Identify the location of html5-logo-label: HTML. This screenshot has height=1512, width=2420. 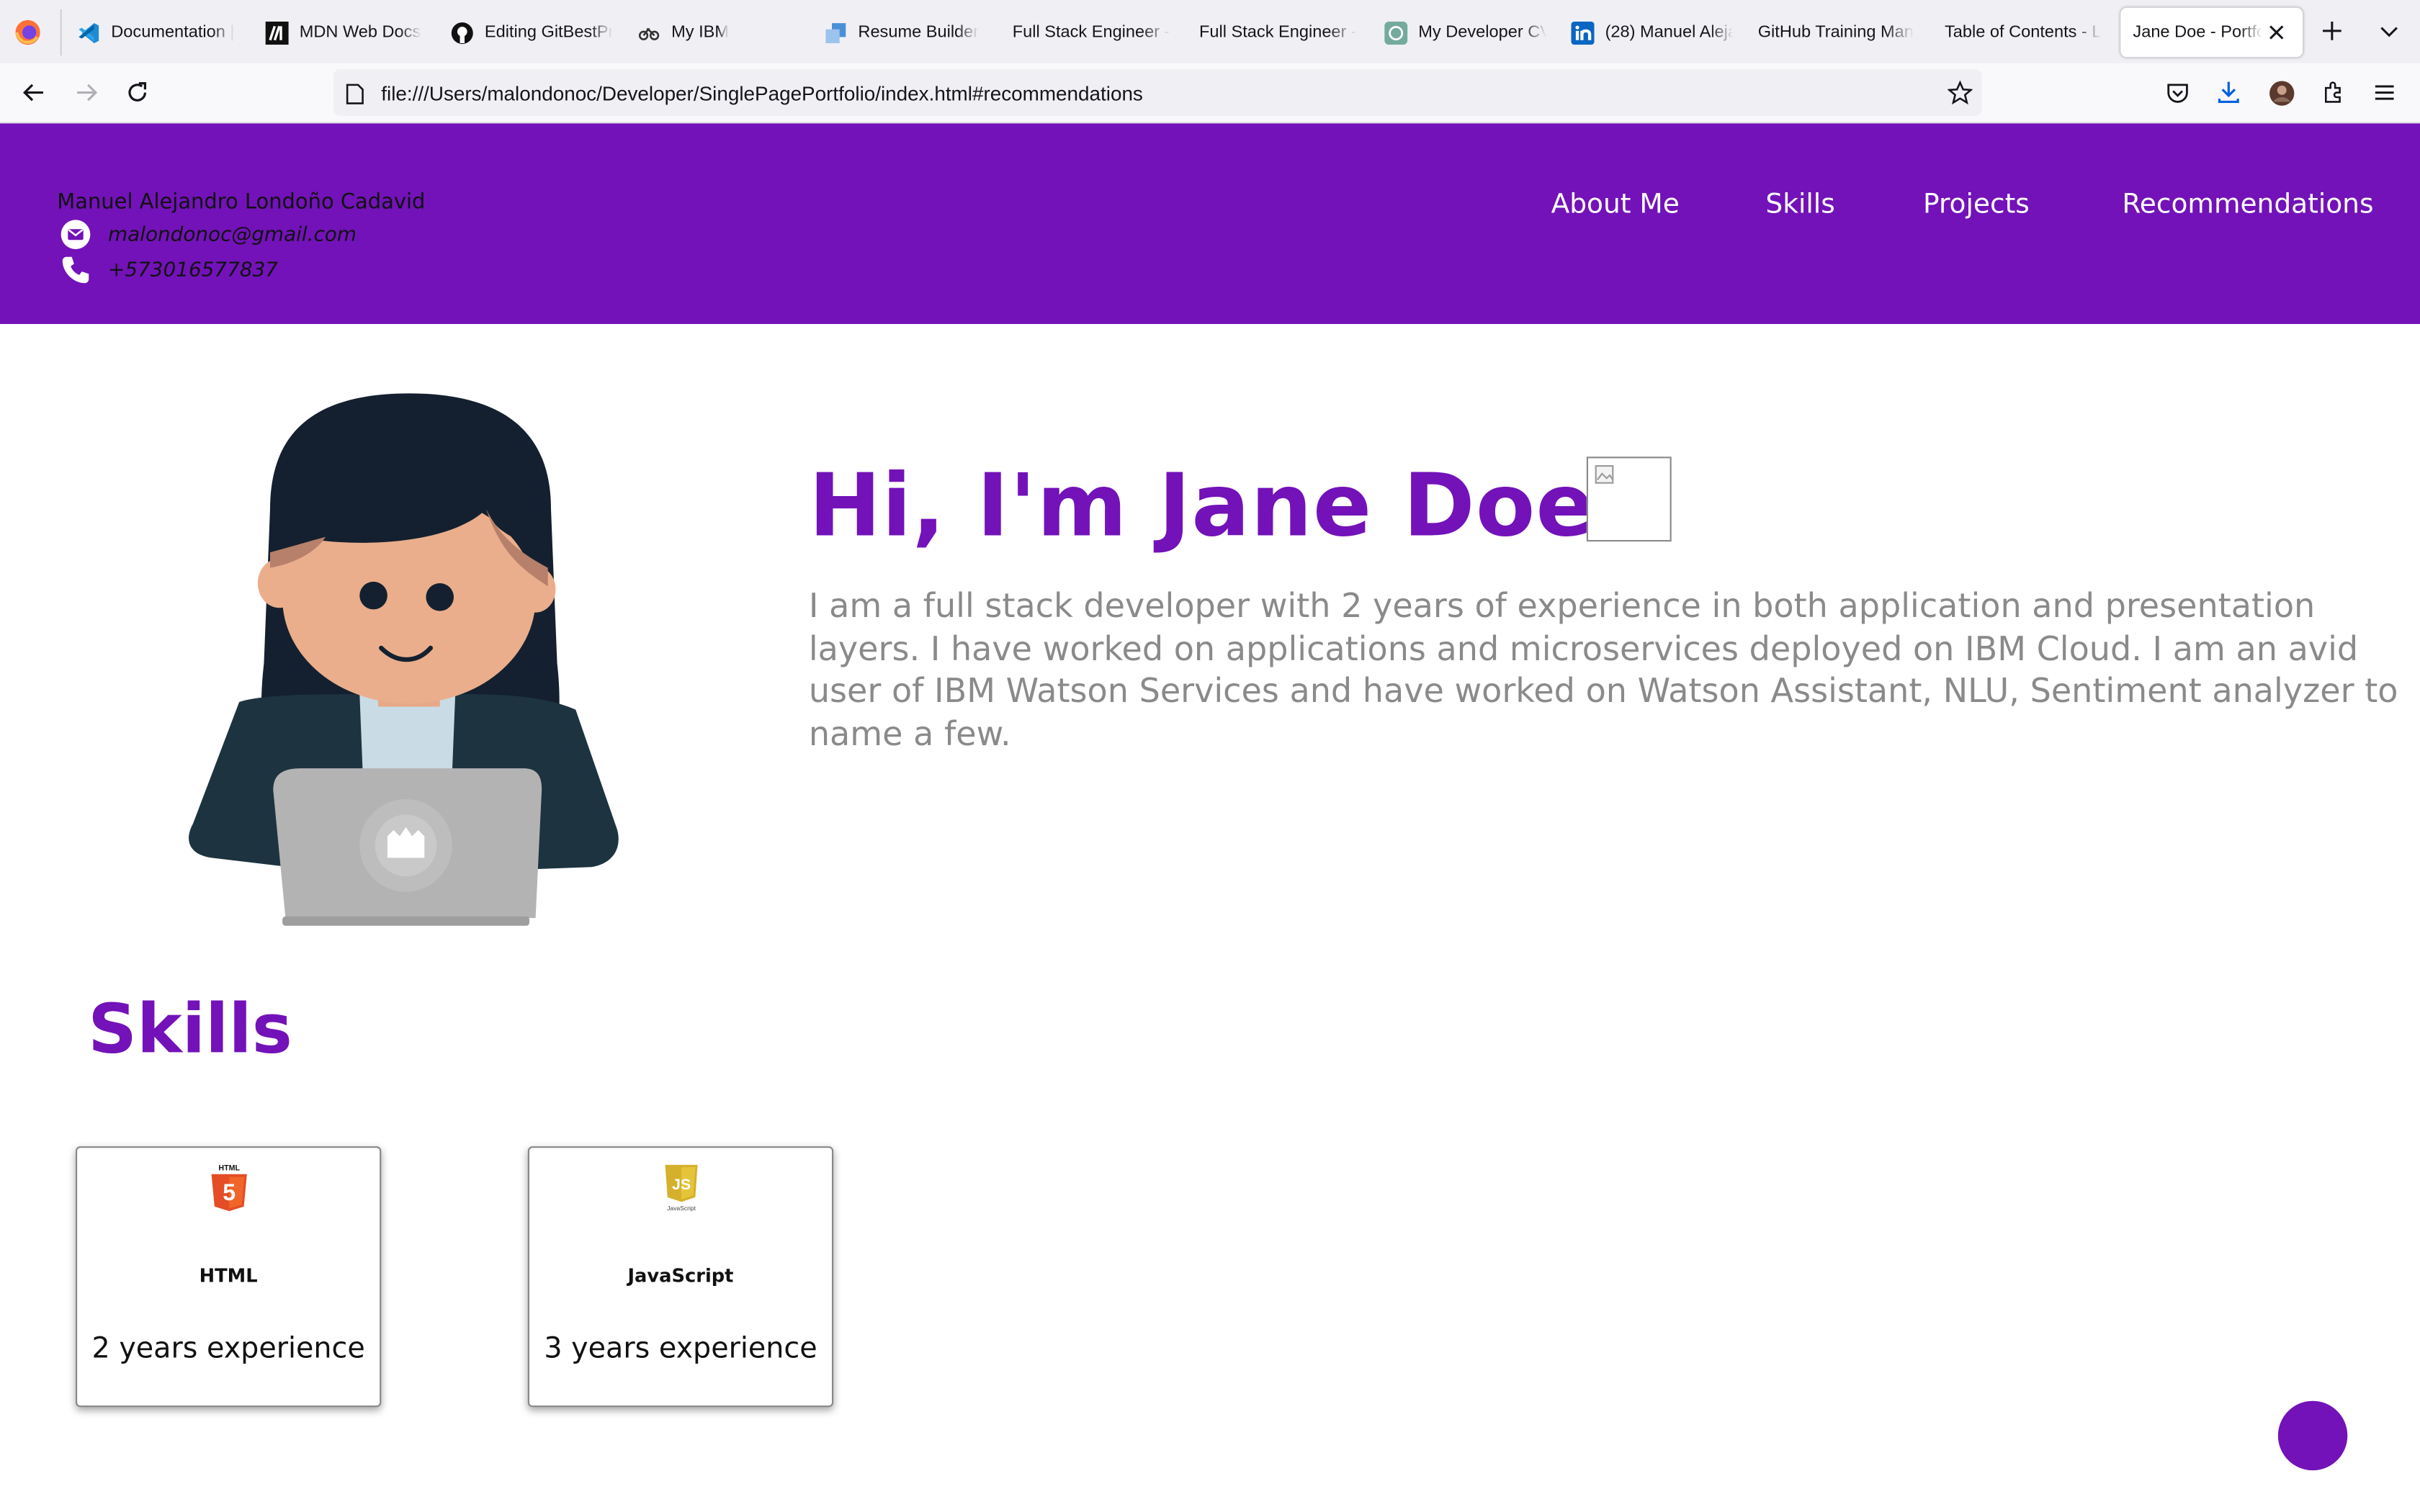
(229, 1168).